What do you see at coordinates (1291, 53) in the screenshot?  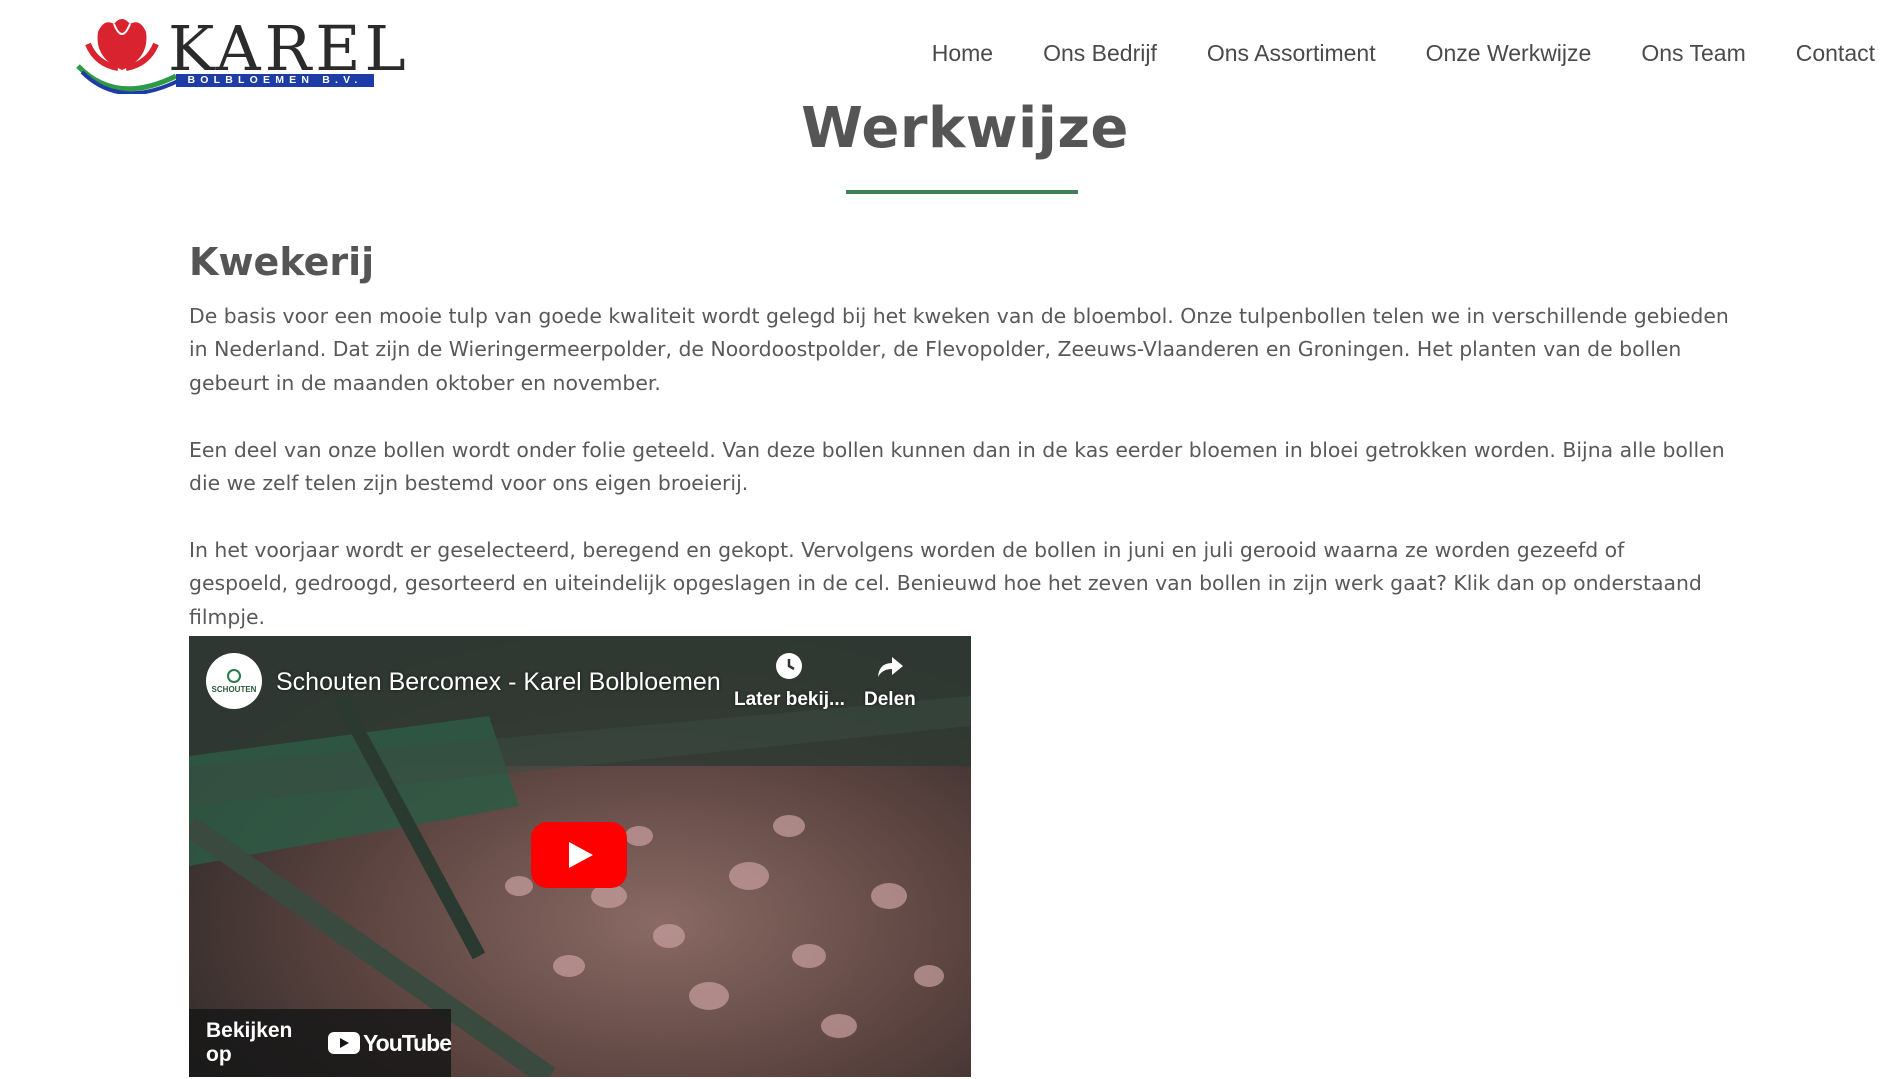 I see `nav-ons-assortiment: Ons Assortiment` at bounding box center [1291, 53].